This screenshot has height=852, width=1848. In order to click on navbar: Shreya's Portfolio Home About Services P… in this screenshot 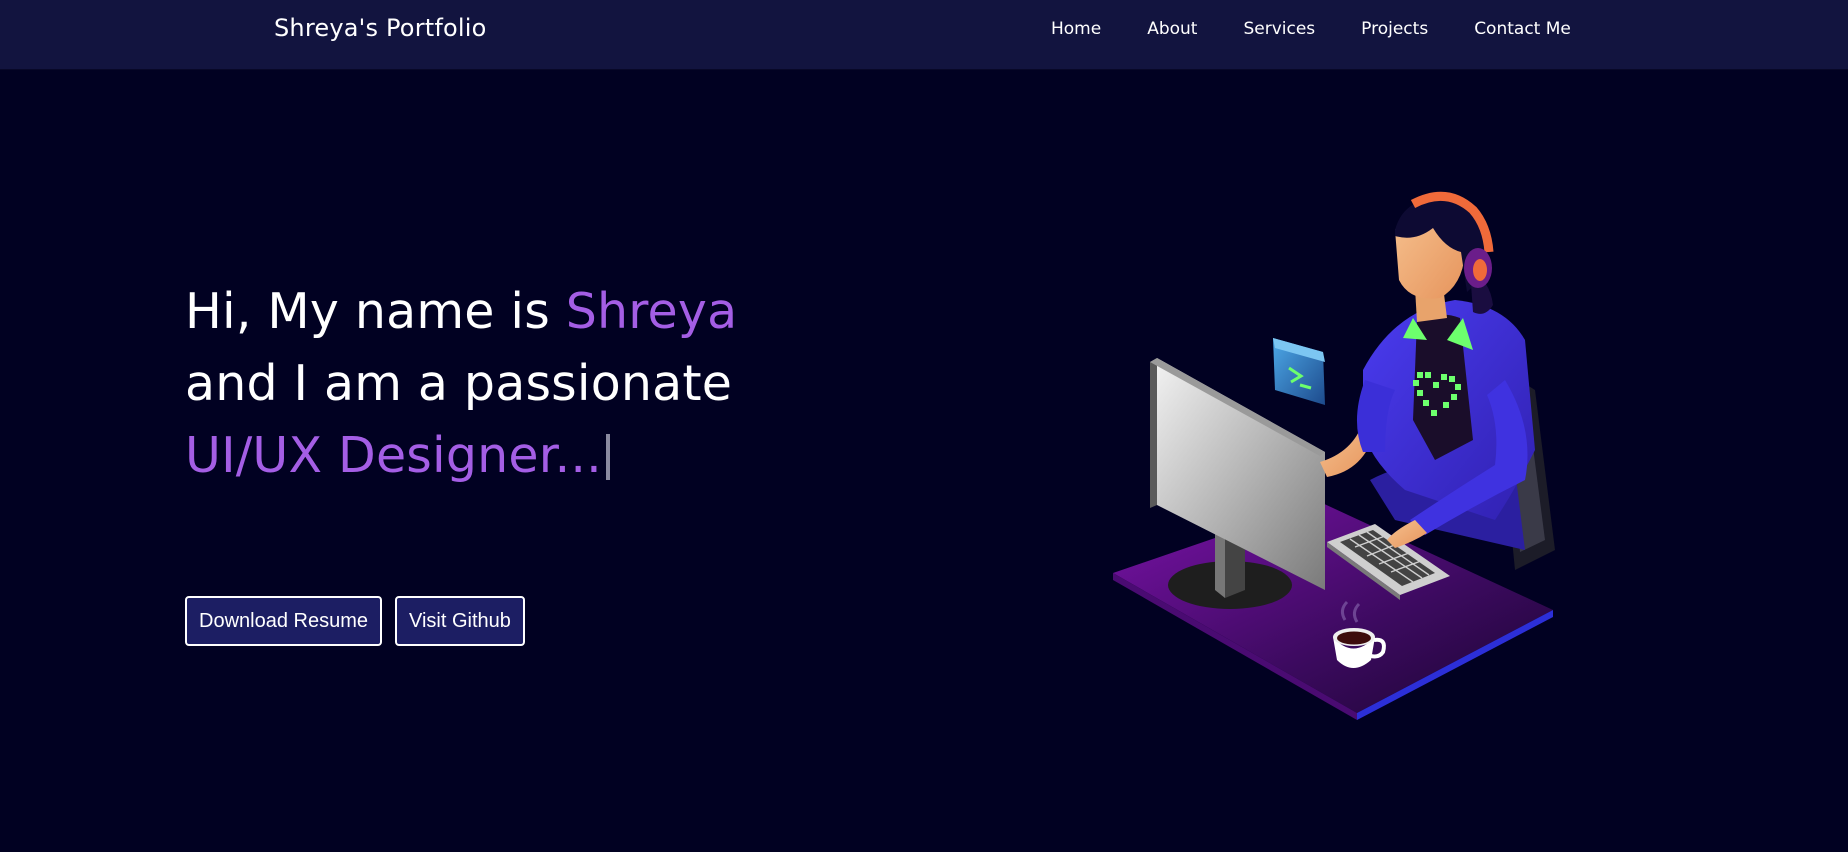, I will do `click(924, 34)`.